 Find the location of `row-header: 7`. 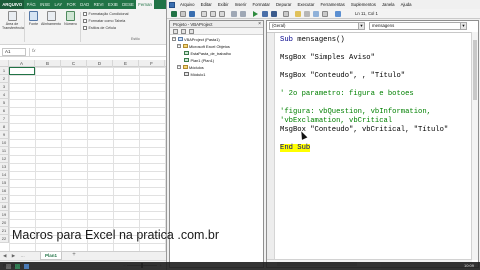

row-header: 7 is located at coordinates (4, 119).